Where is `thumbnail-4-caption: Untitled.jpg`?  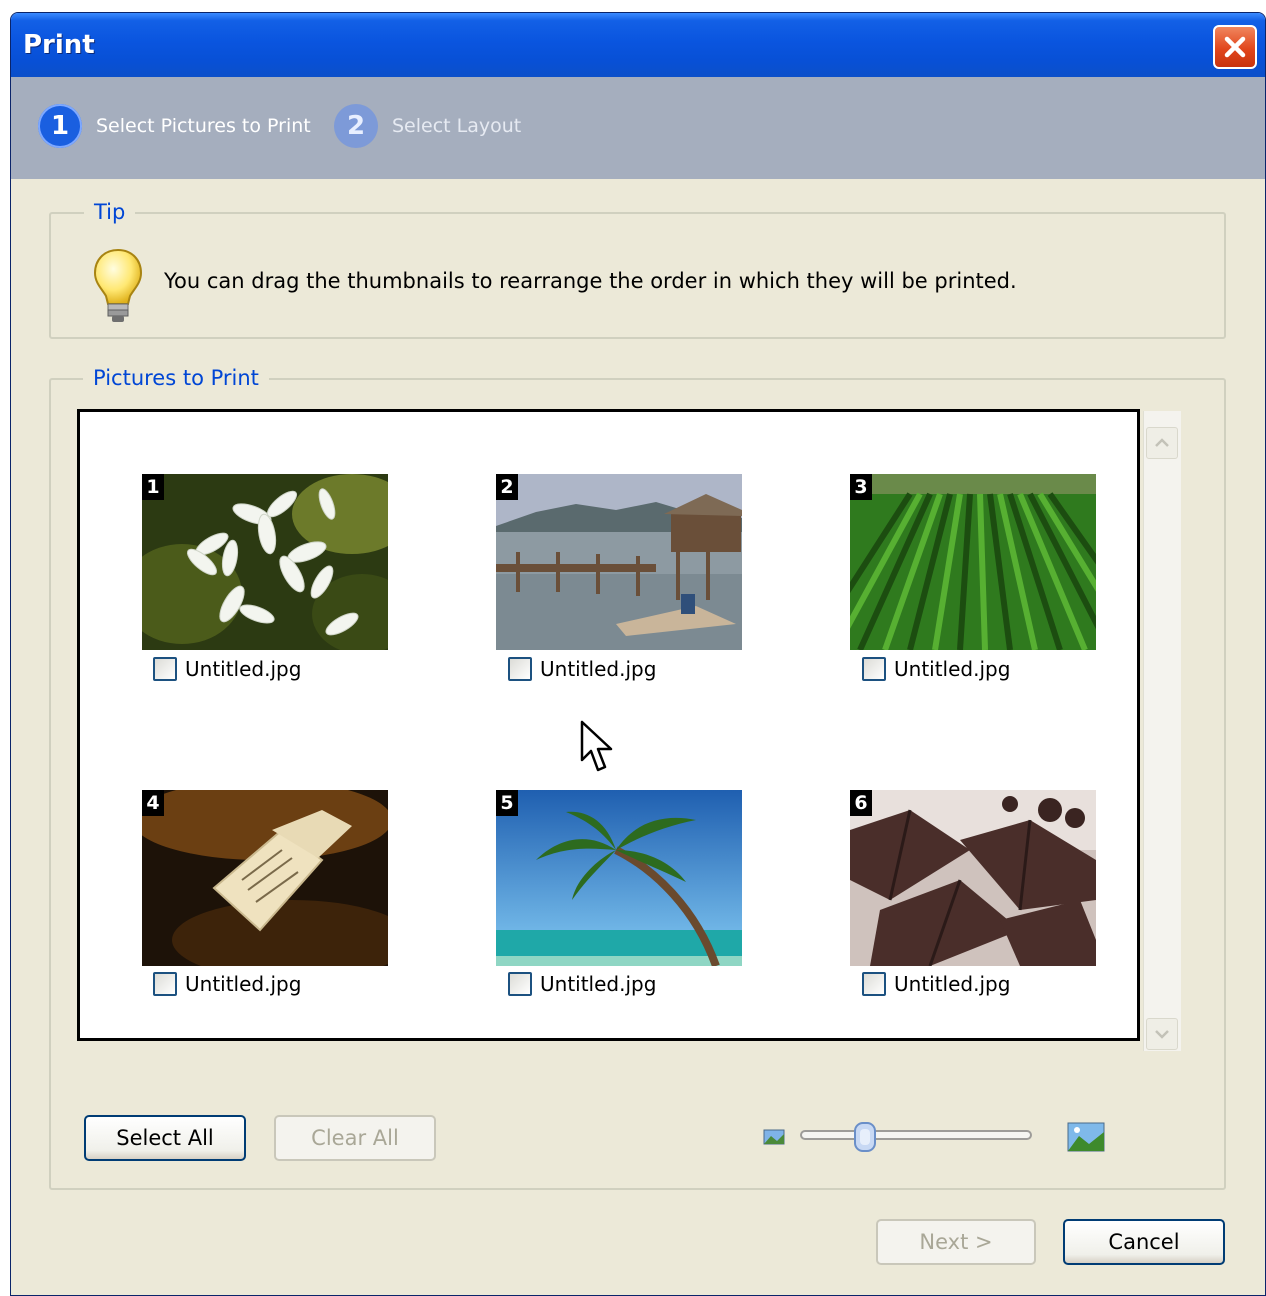
thumbnail-4-caption: Untitled.jpg is located at coordinates (227, 984).